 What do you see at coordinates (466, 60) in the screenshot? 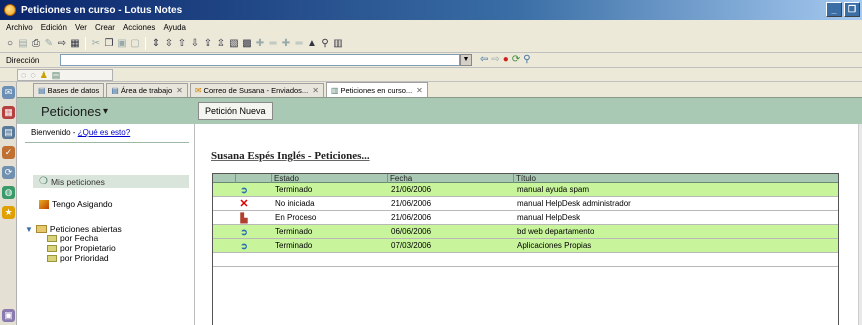
I see `address-dropdown-icon: ▼` at bounding box center [466, 60].